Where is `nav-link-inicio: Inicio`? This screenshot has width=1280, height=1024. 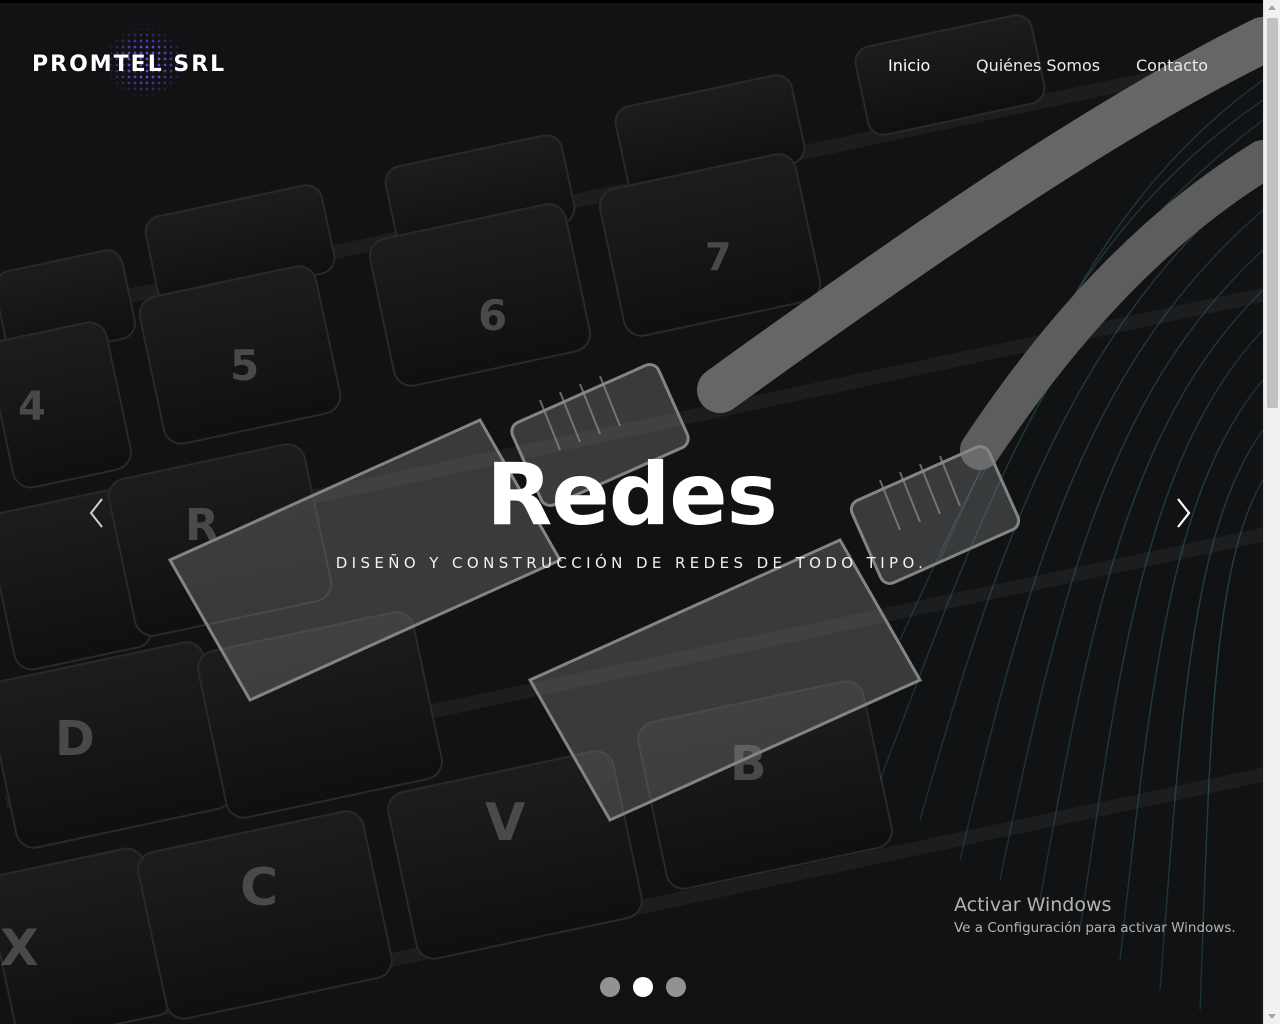
nav-link-inicio: Inicio is located at coordinates (909, 65).